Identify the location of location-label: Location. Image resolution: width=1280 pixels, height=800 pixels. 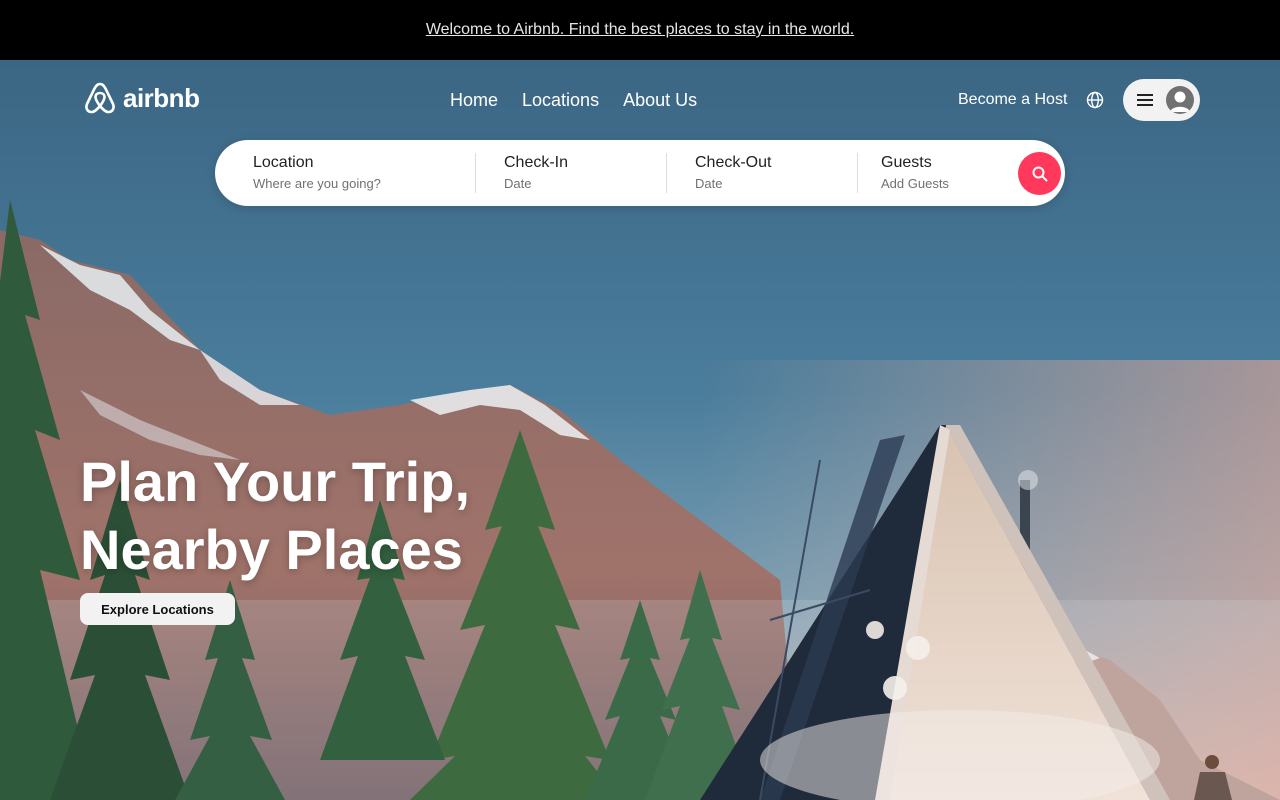
(283, 162).